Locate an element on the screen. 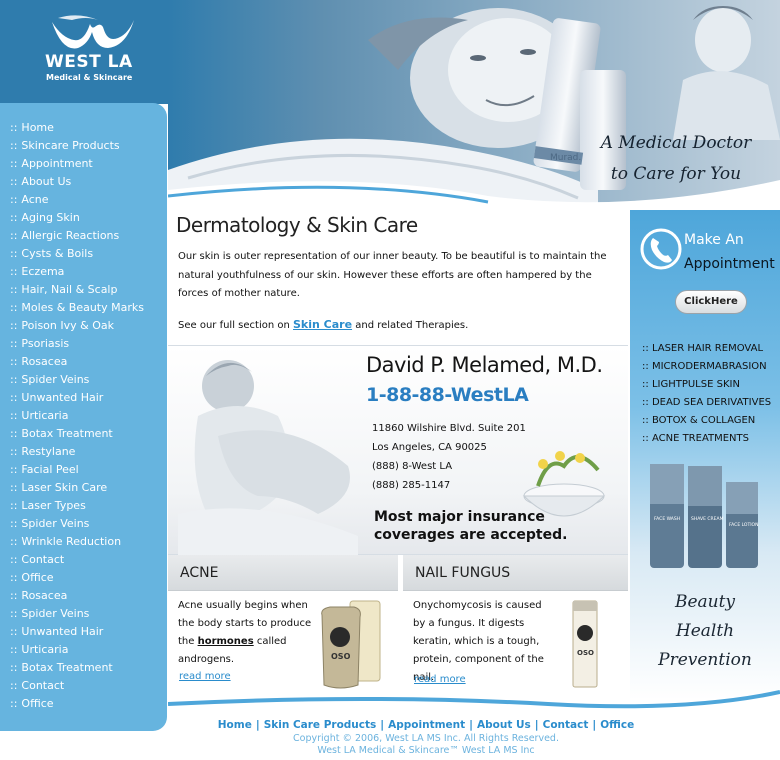  phone-line1: (888) 8-West LA is located at coordinates (412, 466).